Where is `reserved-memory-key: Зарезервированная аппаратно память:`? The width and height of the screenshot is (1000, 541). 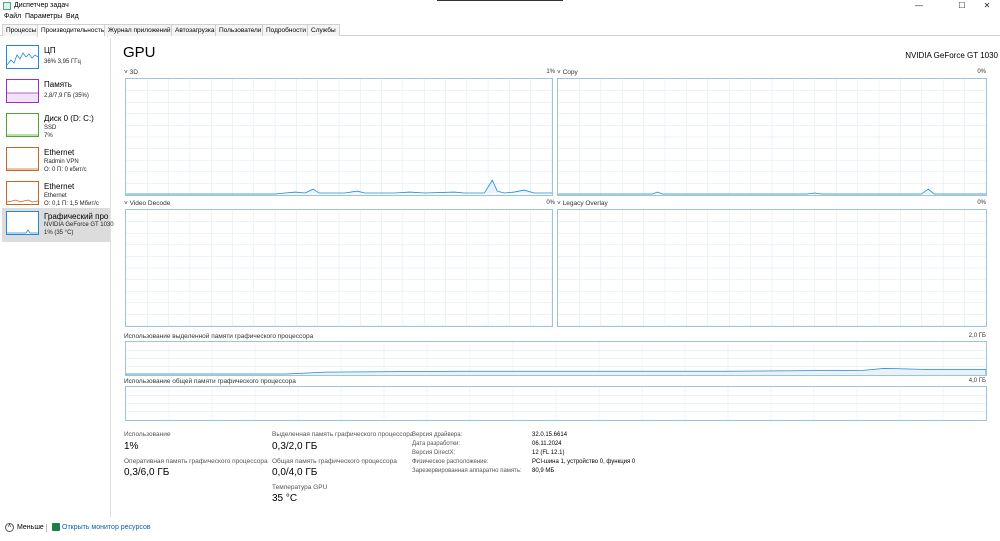
reserved-memory-key: Зарезервированная аппаратно память: is located at coordinates (467, 471).